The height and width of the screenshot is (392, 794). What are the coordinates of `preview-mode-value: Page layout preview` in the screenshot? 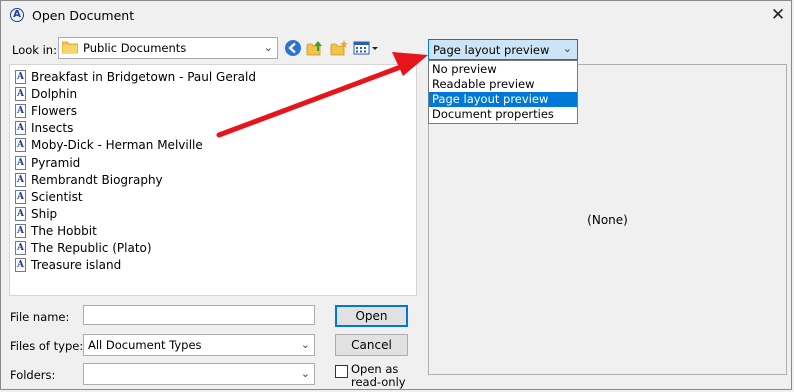 It's located at (491, 50).